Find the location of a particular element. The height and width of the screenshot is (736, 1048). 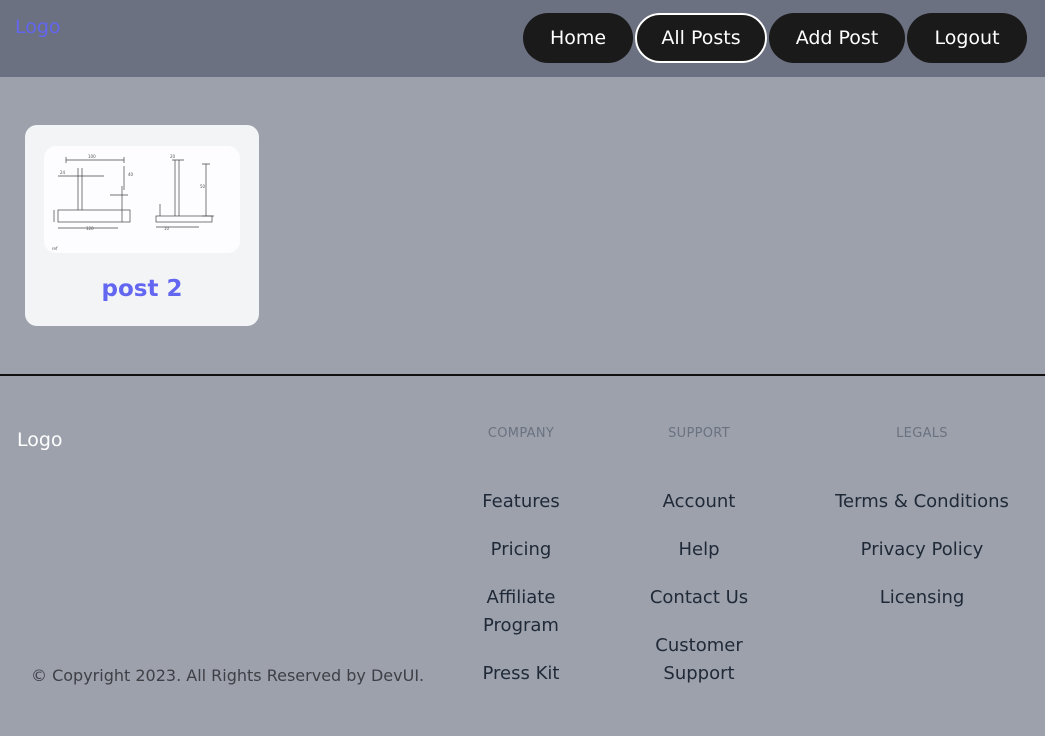

site-header: Logo Home All Posts Add Post Logout is located at coordinates (522, 38).